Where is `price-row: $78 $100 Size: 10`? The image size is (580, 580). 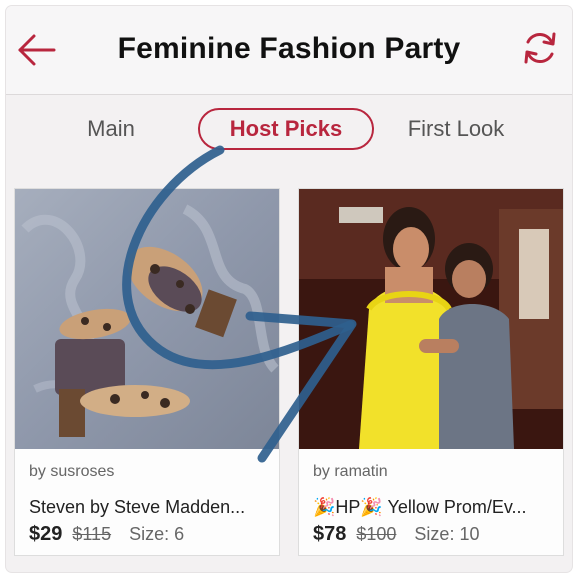
price-row: $78 $100 Size: 10 is located at coordinates (396, 534).